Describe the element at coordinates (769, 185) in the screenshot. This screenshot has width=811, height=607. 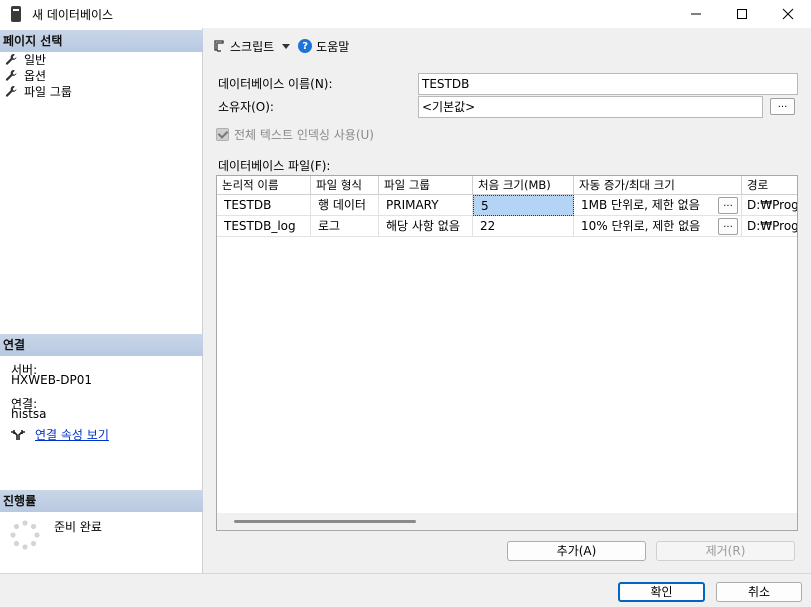
I see `column-header: 경로` at that location.